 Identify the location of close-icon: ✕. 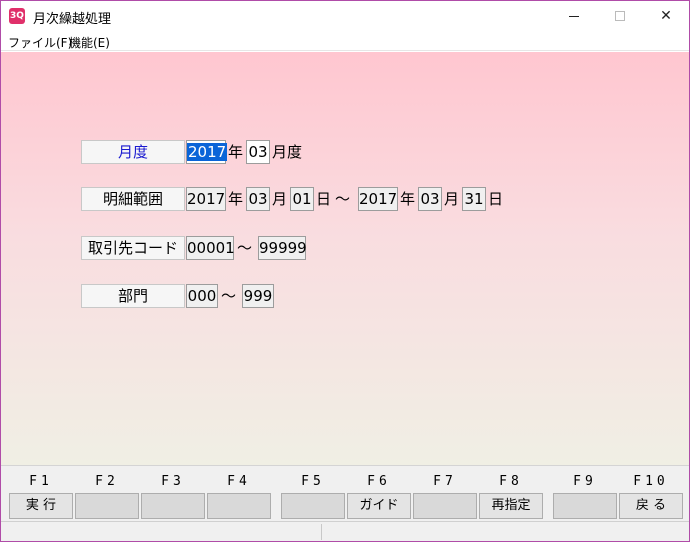
(666, 16).